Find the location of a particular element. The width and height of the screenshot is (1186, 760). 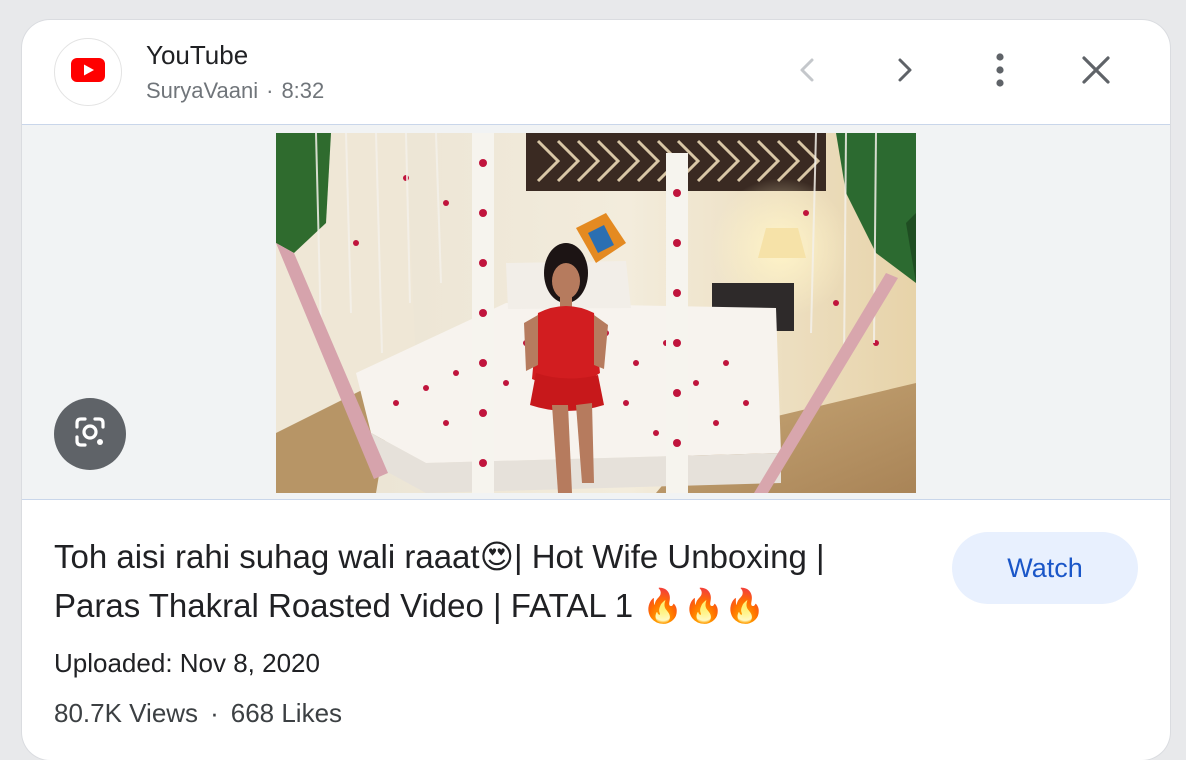

source-meta: SuryaVaani · 8:32 is located at coordinates (235, 91).